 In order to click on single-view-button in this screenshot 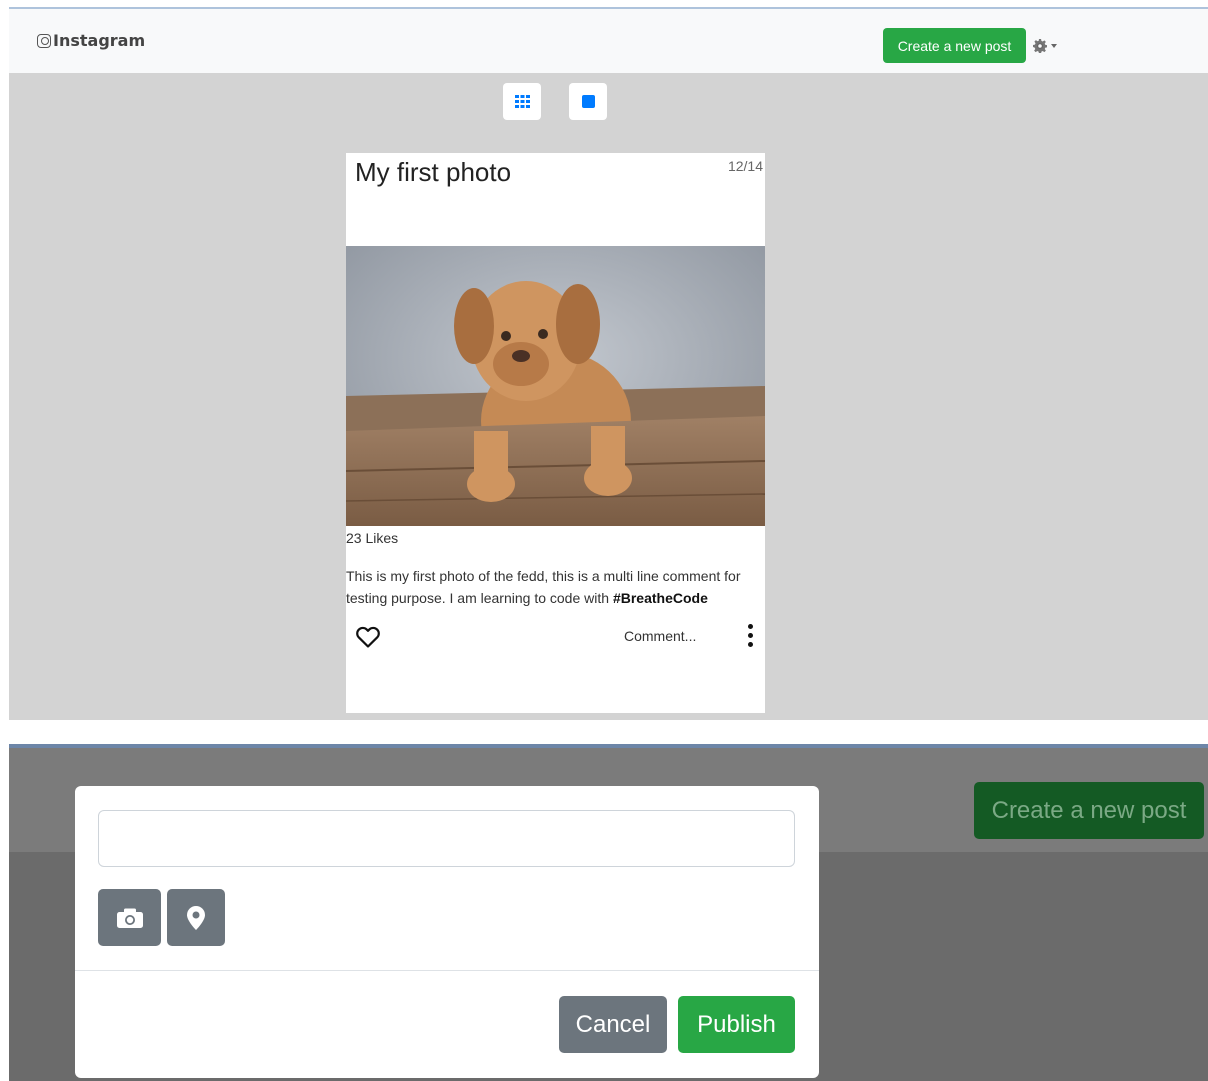, I will do `click(588, 101)`.